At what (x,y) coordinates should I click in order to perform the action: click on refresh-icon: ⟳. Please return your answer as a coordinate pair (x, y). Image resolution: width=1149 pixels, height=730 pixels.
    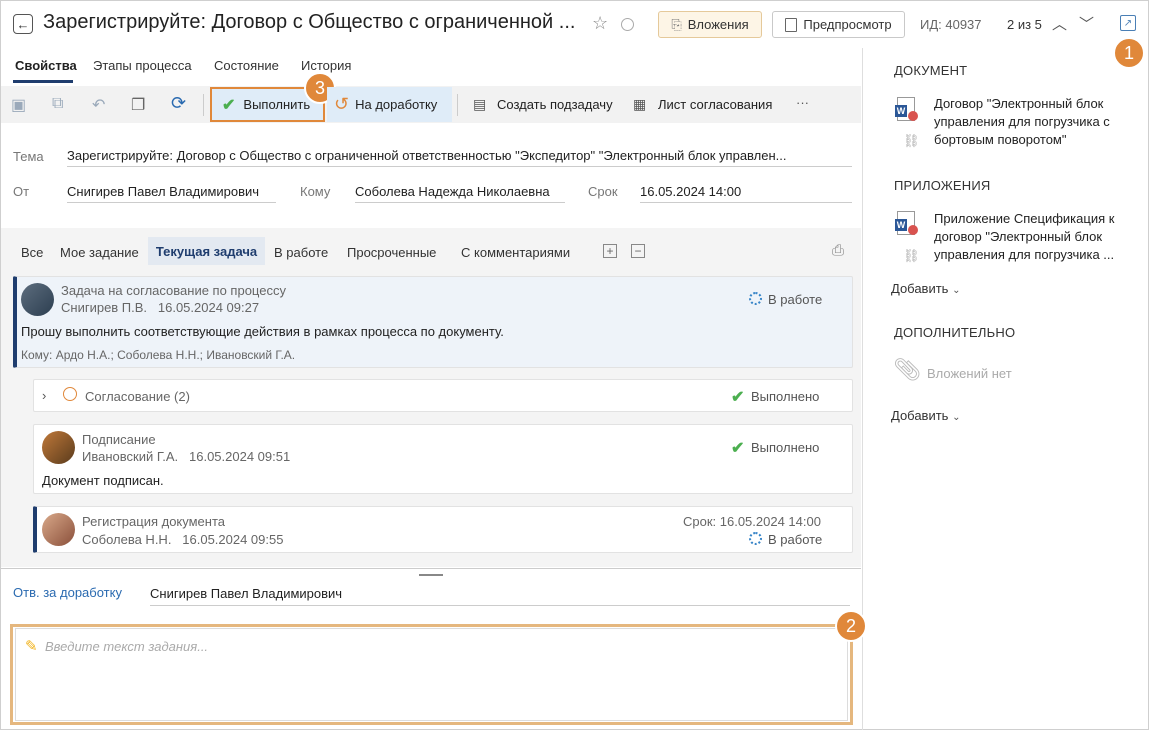
    Looking at the image, I should click on (178, 103).